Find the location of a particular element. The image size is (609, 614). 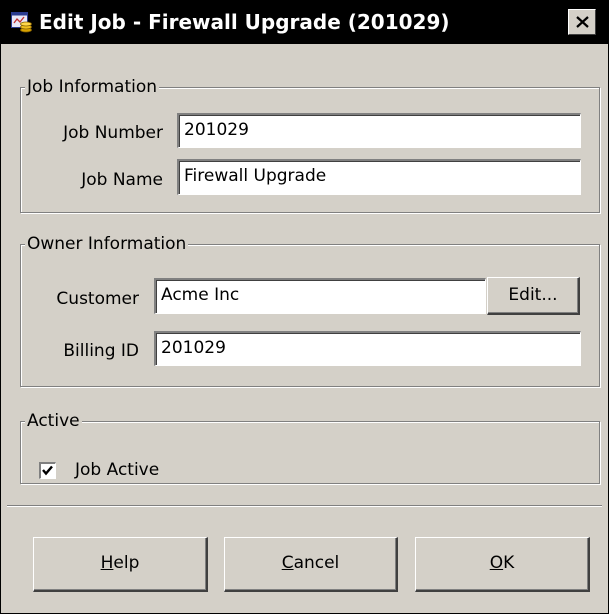

job-active-label: Job Active is located at coordinates (117, 470).